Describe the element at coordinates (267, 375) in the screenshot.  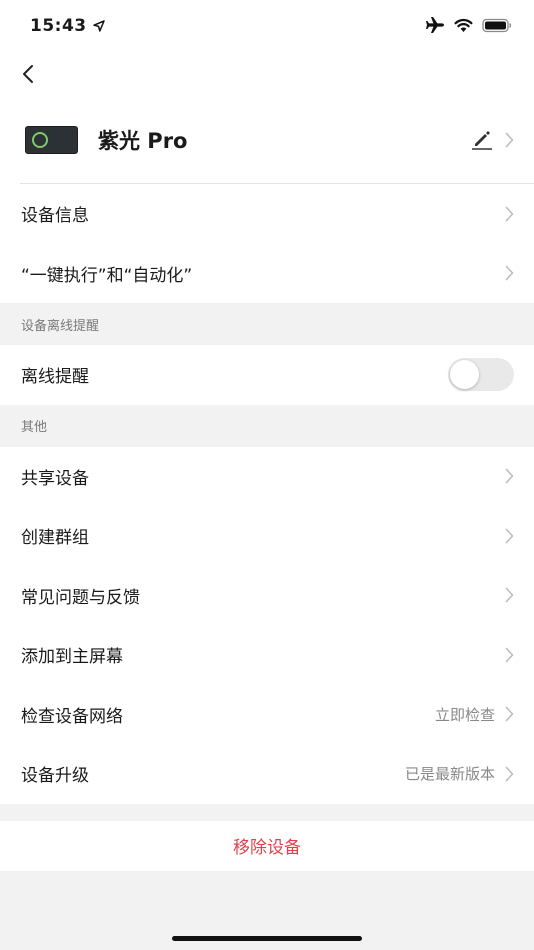
I see `row-offline-alert: 离线提醒` at that location.